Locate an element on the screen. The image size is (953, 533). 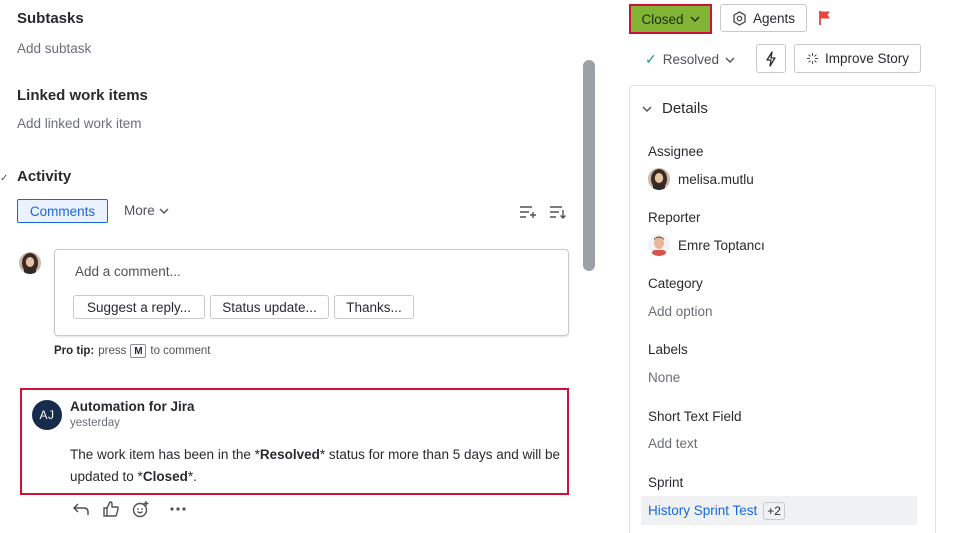
sprint-field: History Sprint Test +2 is located at coordinates (779, 510).